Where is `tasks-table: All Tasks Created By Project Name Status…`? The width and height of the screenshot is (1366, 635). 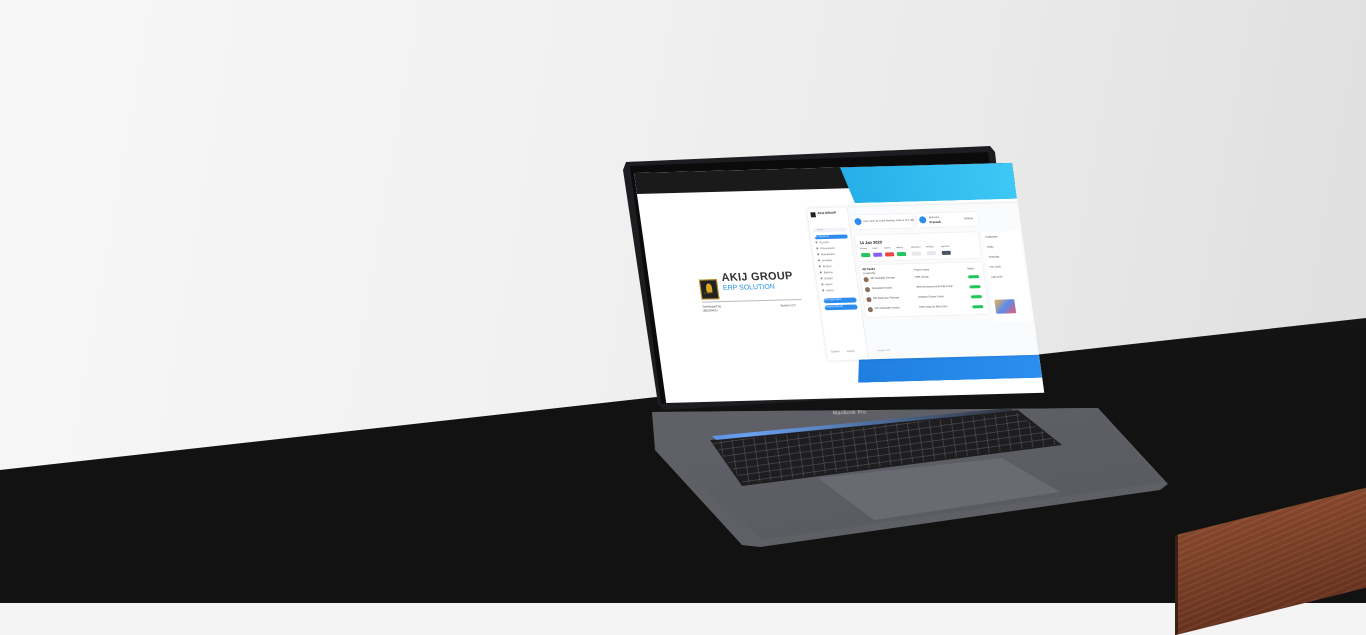
tasks-table: All Tasks Created By Project Name Status… is located at coordinates (924, 289).